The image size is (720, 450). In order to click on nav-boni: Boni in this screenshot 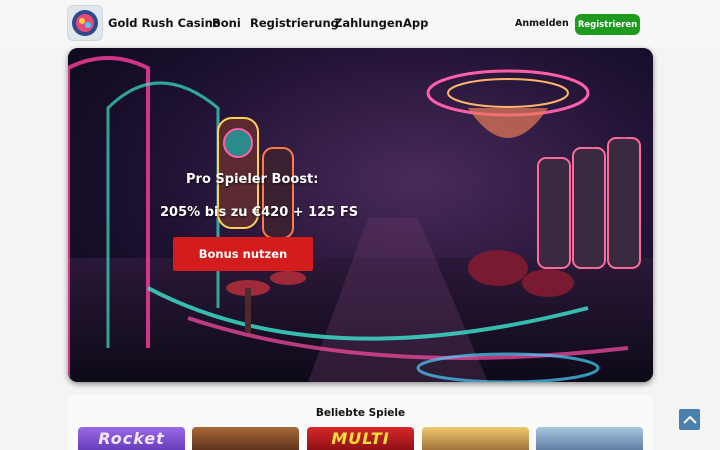, I will do `click(226, 23)`.